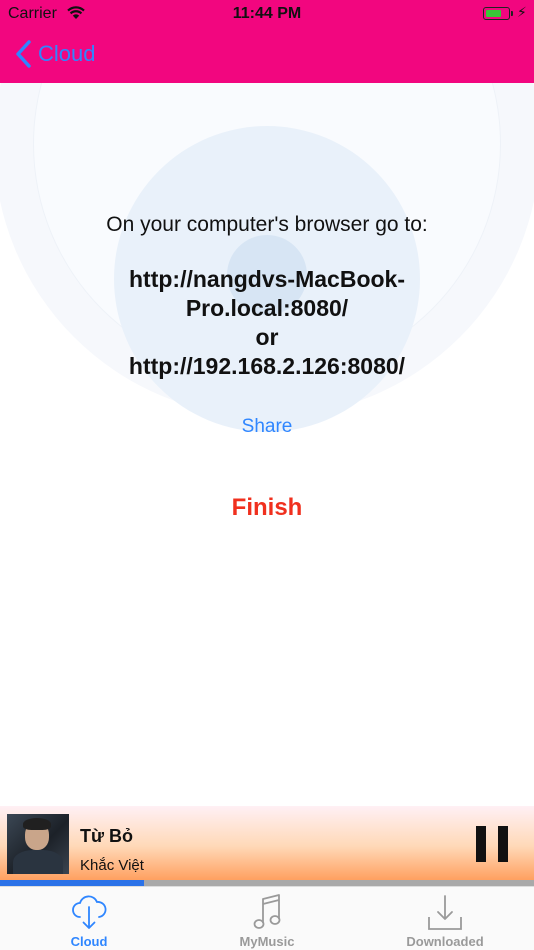  I want to click on share-row: Share, so click(267, 427).